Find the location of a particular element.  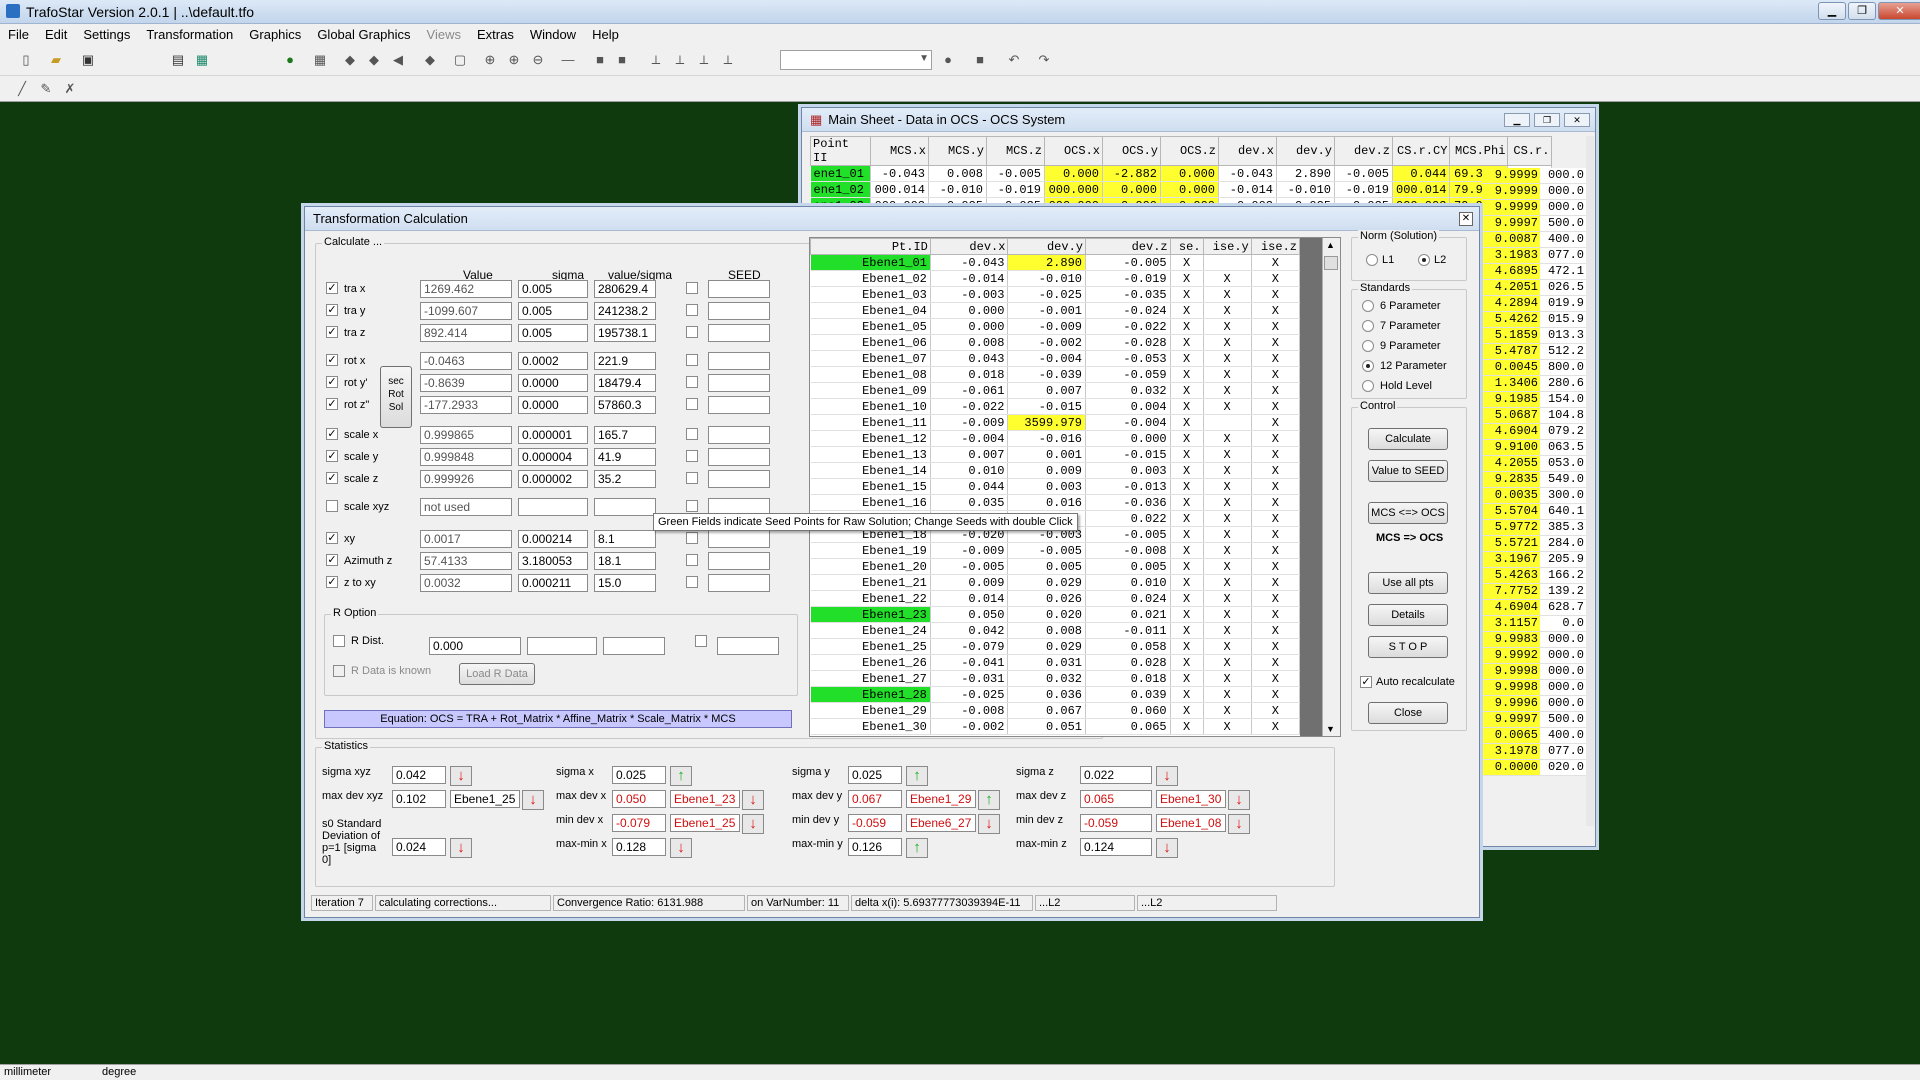

sheet-close-button: ✕ is located at coordinates (1577, 120).